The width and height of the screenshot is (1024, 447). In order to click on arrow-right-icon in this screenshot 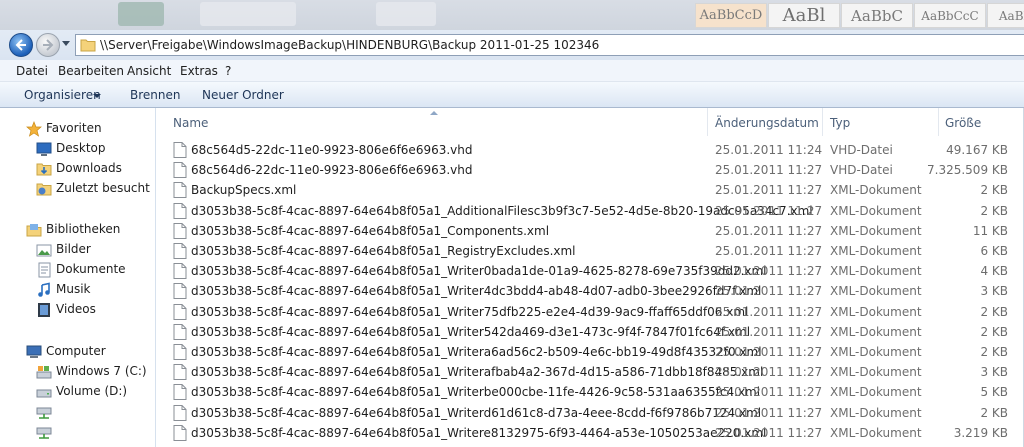, I will do `click(48, 45)`.